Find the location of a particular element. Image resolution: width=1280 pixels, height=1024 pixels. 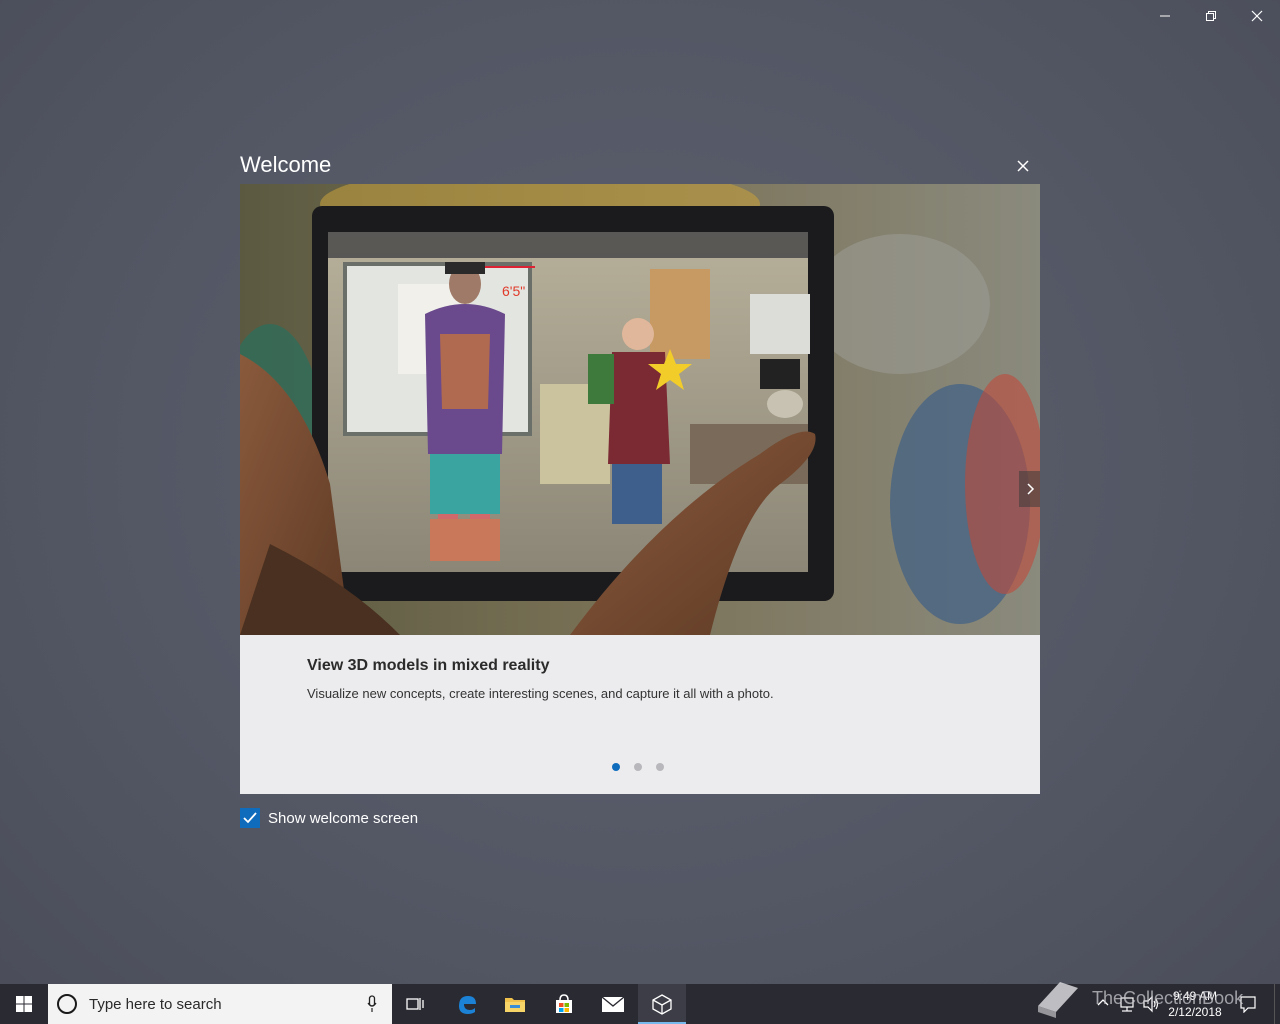

window-close-button is located at coordinates (1257, 16).